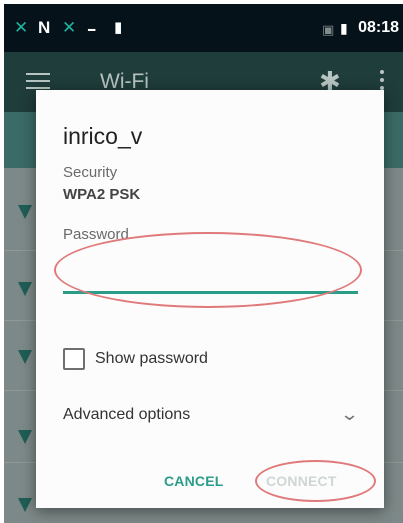  What do you see at coordinates (208, 270) in the screenshot?
I see `annotation-oval-password` at bounding box center [208, 270].